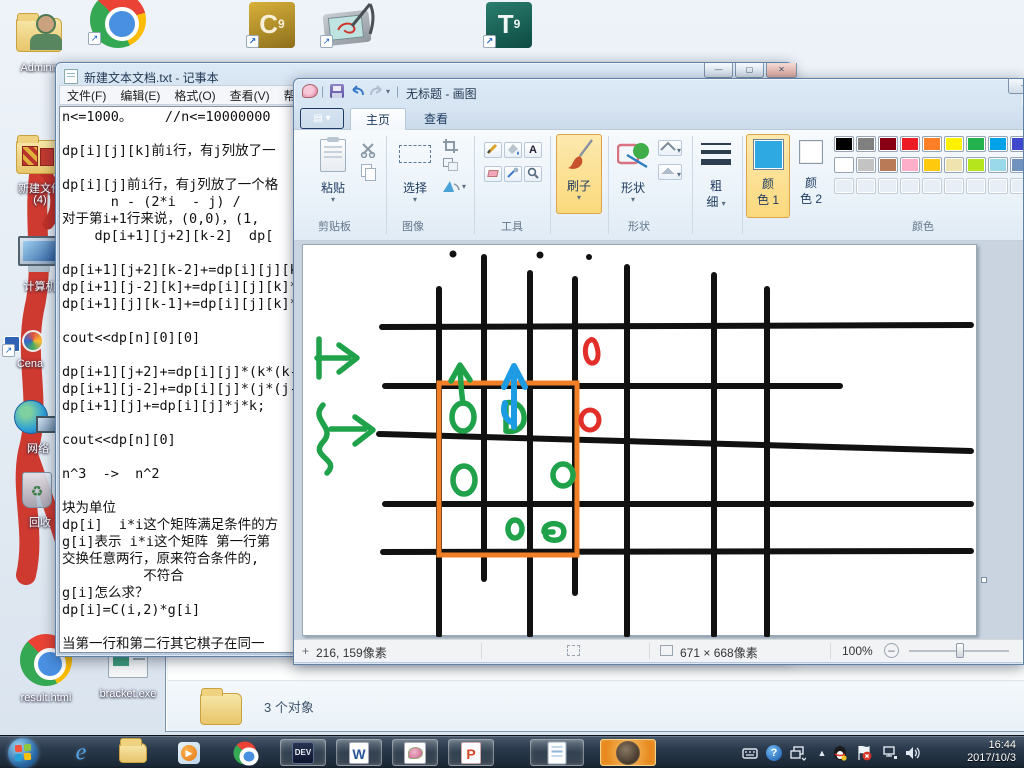 The image size is (1024, 768). I want to click on pencil-tool, so click(493, 150).